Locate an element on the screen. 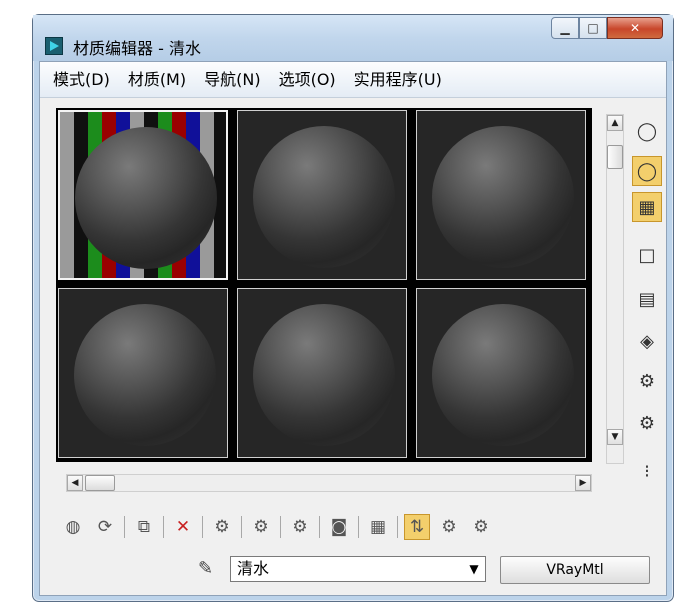 The width and height of the screenshot is (697, 612). material-id-channel-button: ◙ is located at coordinates (339, 527).